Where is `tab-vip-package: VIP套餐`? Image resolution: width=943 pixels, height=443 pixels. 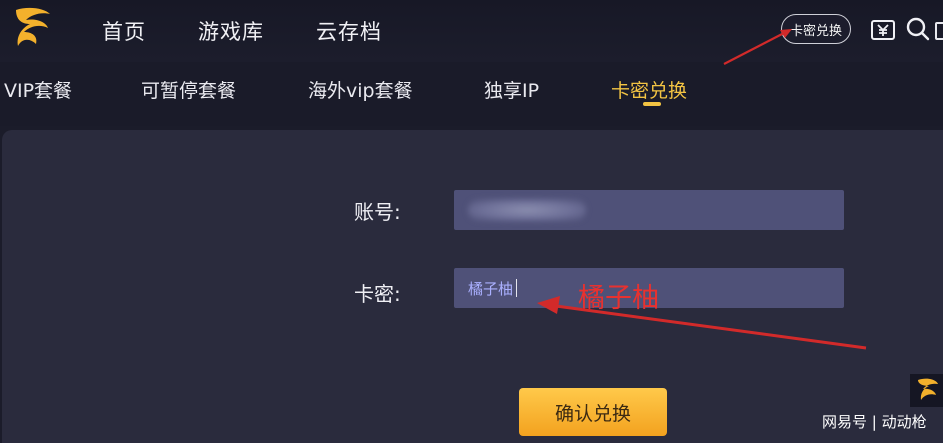 tab-vip-package: VIP套餐 is located at coordinates (38, 89).